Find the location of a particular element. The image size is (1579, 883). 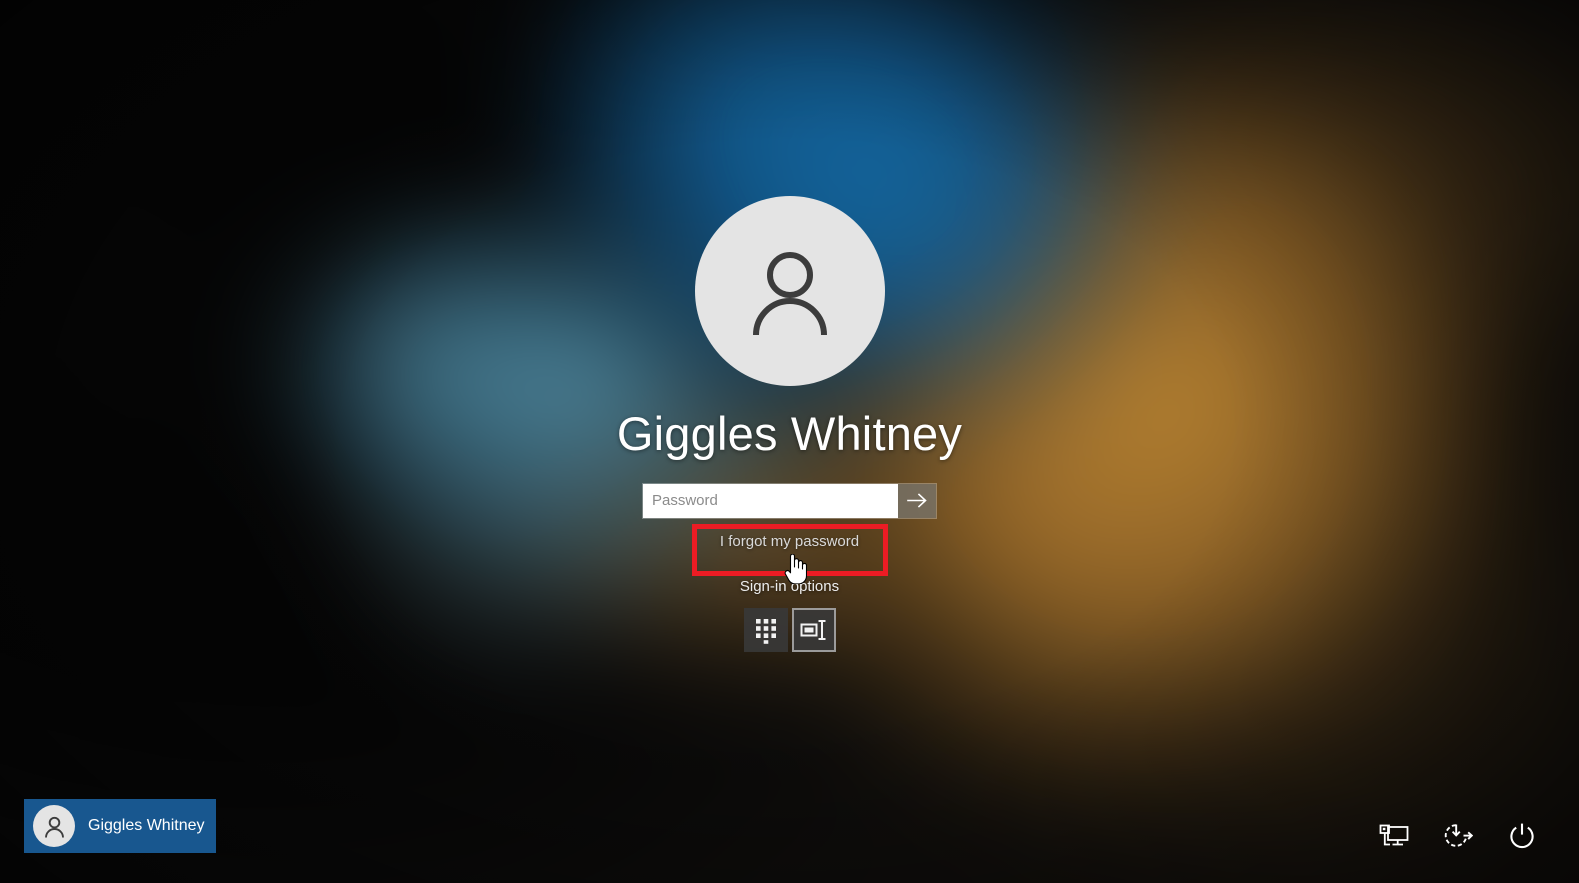

signin-option-pin is located at coordinates (765, 629).